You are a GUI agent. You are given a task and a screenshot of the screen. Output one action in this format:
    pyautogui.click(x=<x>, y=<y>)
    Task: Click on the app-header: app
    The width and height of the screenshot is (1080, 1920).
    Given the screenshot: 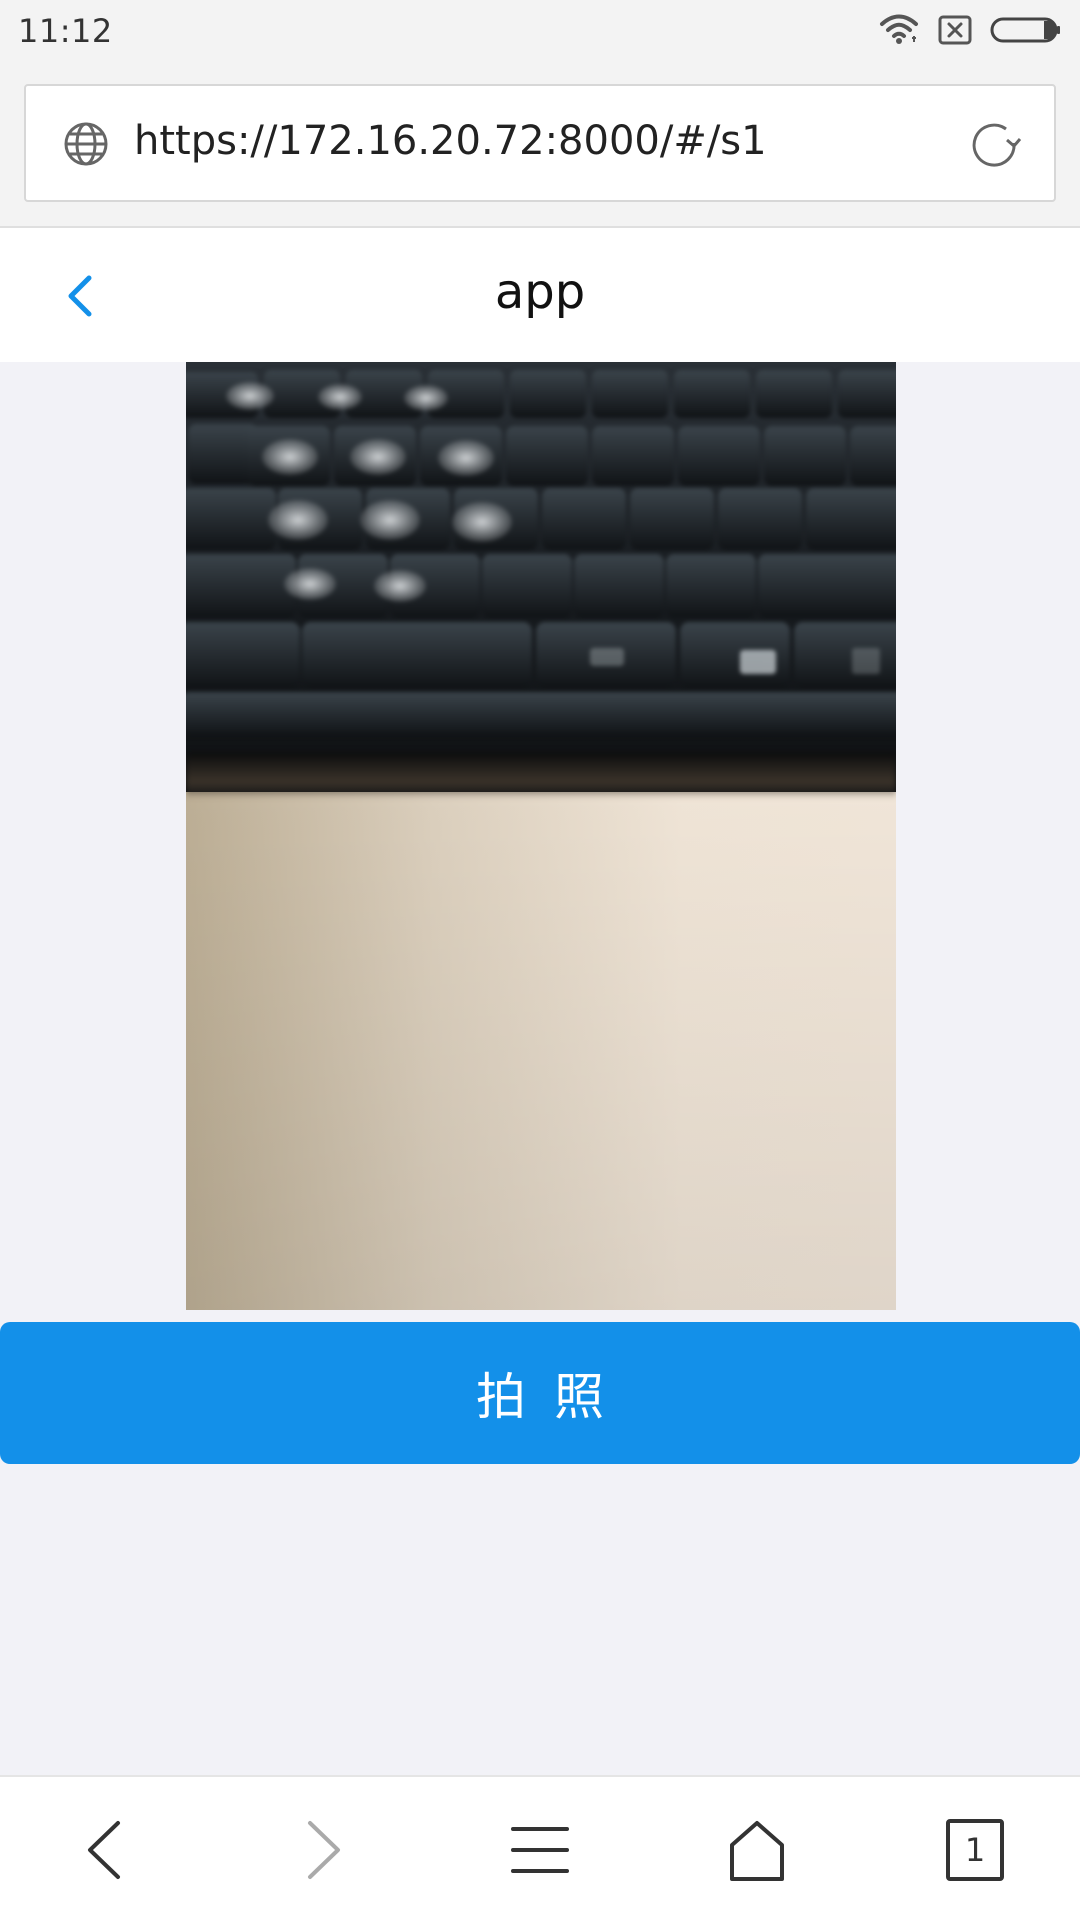 What is the action you would take?
    pyautogui.click(x=540, y=295)
    